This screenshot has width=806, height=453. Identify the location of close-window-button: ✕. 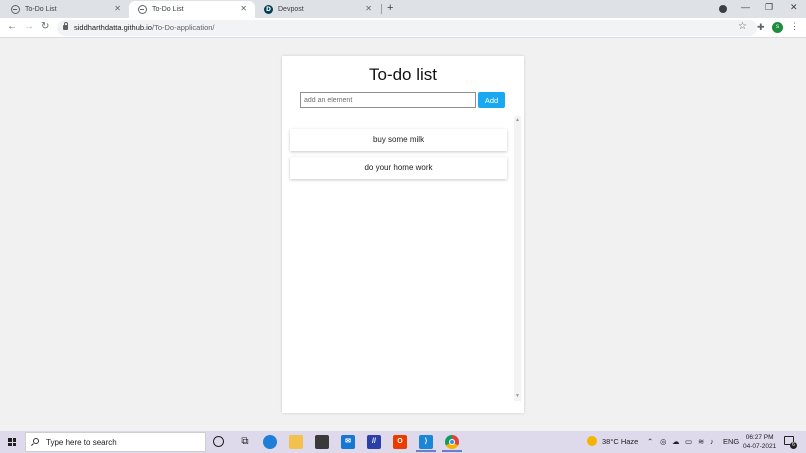
(794, 7).